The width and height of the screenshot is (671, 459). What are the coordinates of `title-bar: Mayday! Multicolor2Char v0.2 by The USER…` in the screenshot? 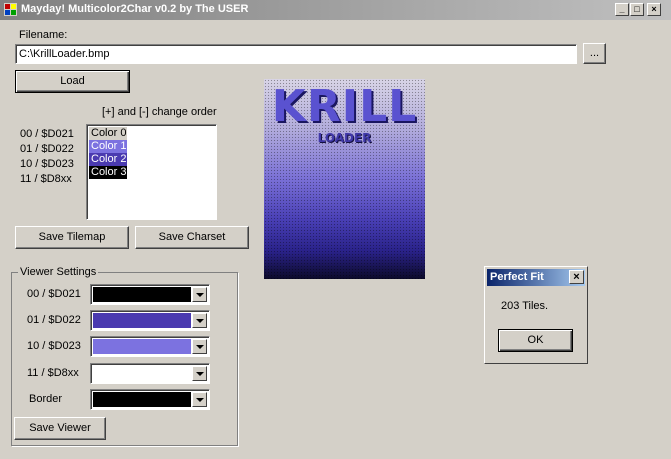 It's located at (335, 10).